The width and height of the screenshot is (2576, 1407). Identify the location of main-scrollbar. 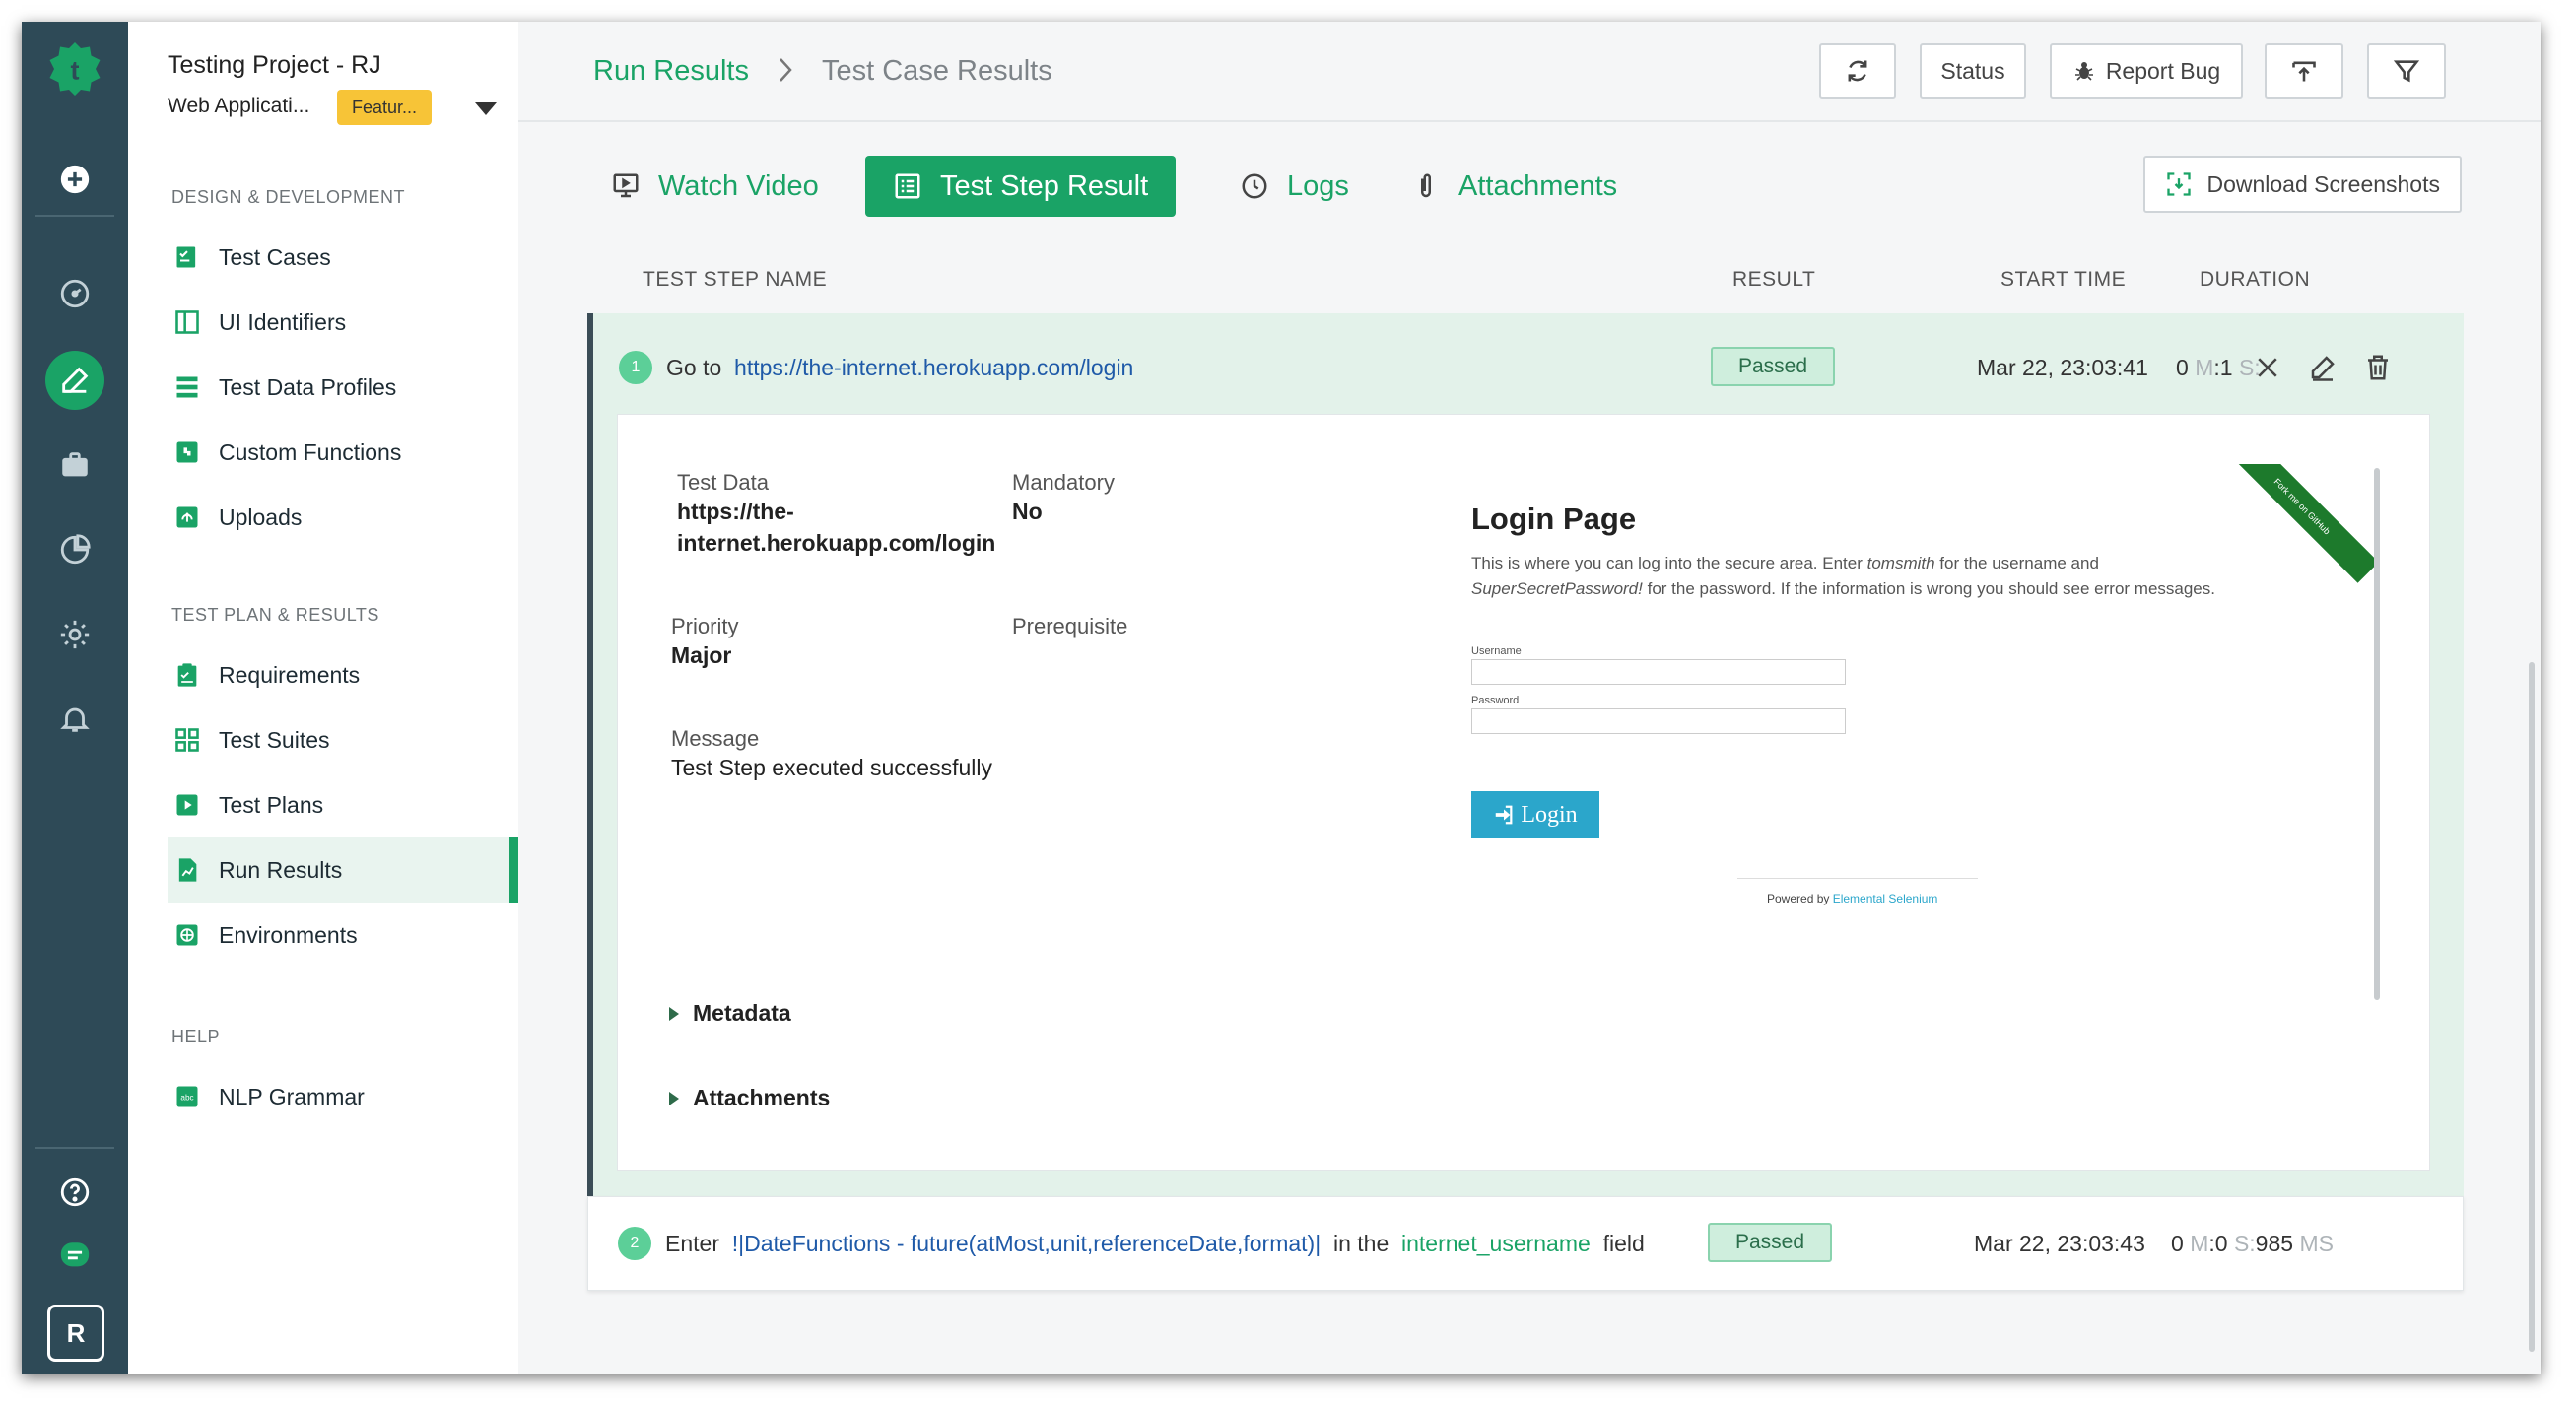
(2532, 1007).